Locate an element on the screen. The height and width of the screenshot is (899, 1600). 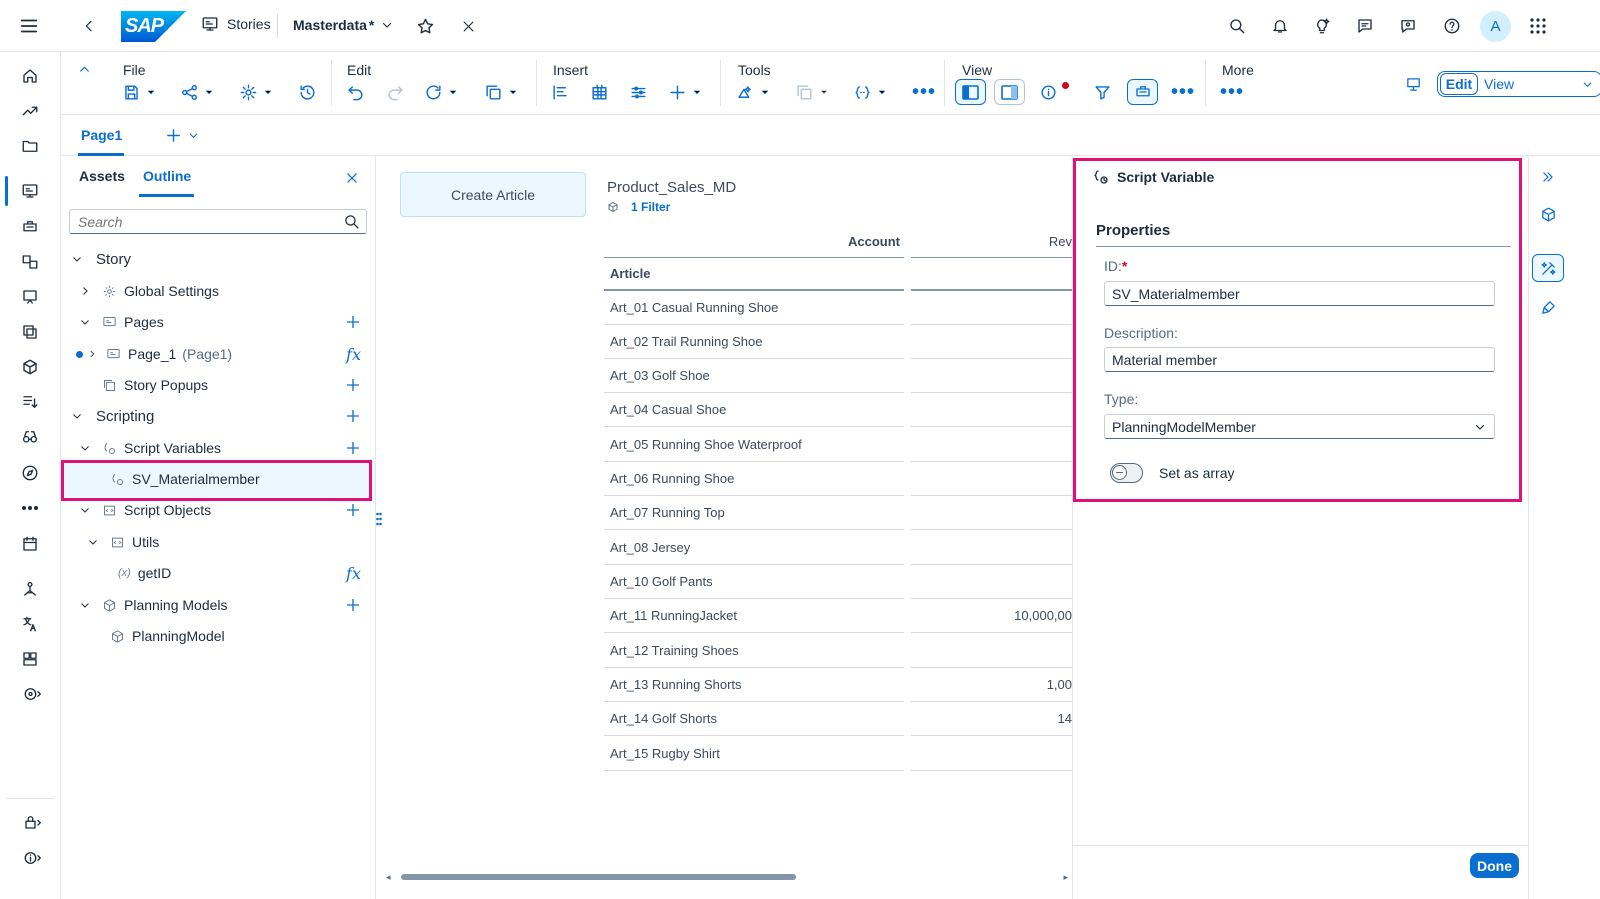
table-row: Art_11 RunningJacket is located at coordinates (754, 616).